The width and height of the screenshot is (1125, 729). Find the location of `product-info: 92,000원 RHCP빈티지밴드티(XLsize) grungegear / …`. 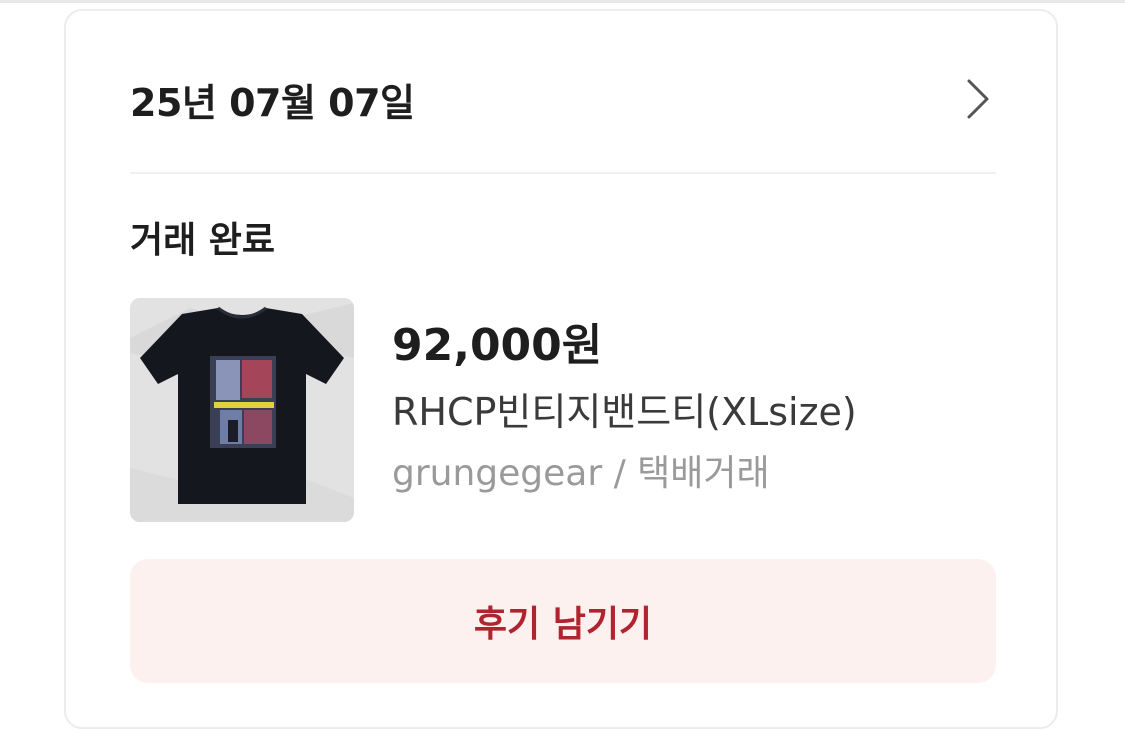

product-info: 92,000원 RHCP빈티지밴드티(XLsize) grungegear / … is located at coordinates (624, 408).